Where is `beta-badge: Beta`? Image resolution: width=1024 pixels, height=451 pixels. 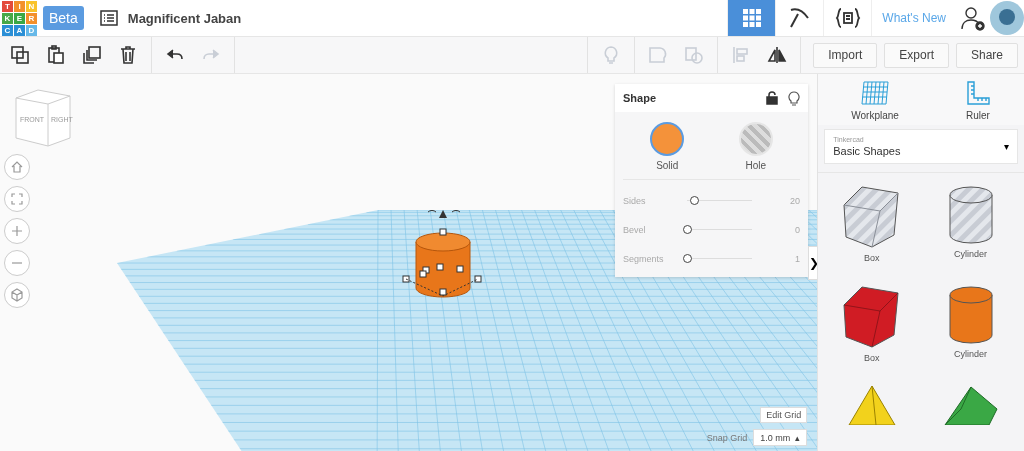 beta-badge: Beta is located at coordinates (63, 18).